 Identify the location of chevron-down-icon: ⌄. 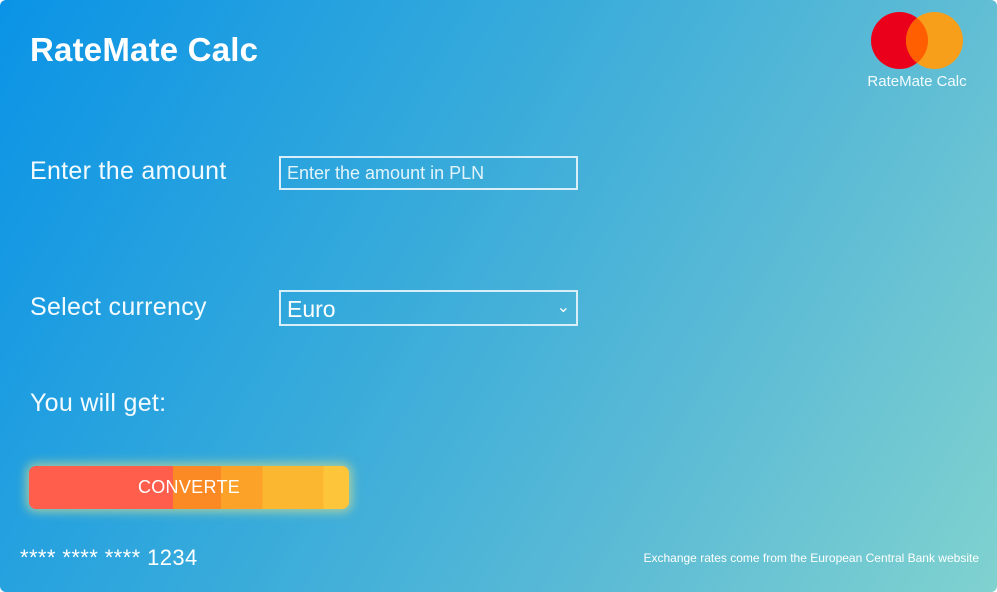
(563, 307).